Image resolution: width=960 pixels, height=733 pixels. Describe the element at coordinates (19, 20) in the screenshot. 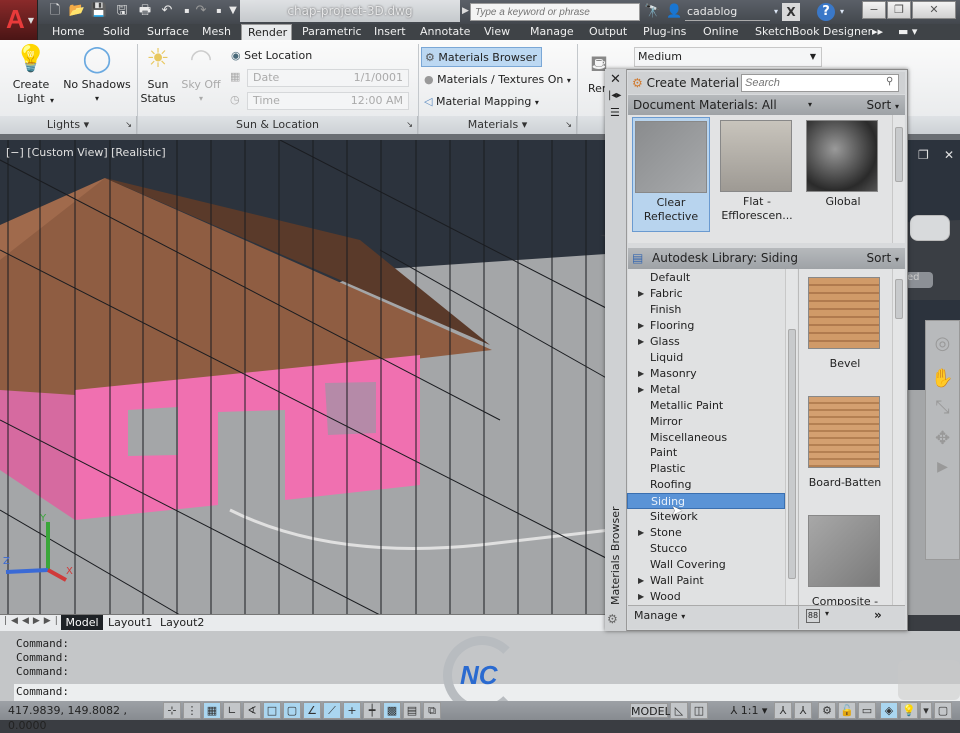

I see `application-menu-button: A ▼` at that location.